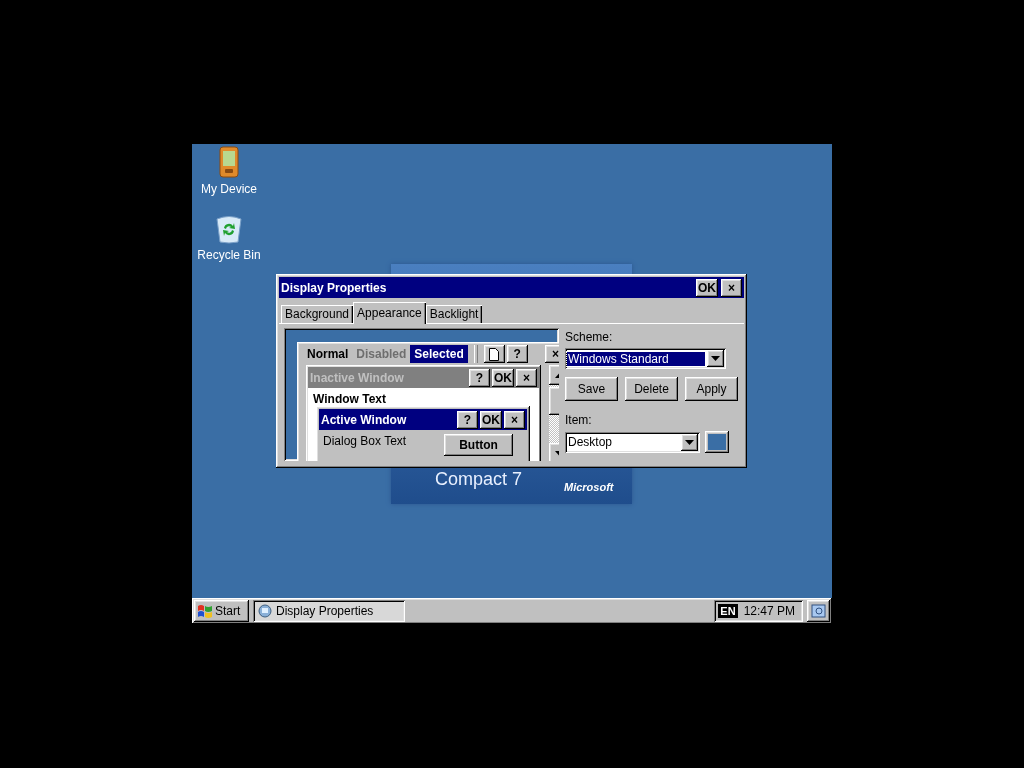  Describe the element at coordinates (589, 487) in the screenshot. I see `brand-name: Microsoft` at that location.